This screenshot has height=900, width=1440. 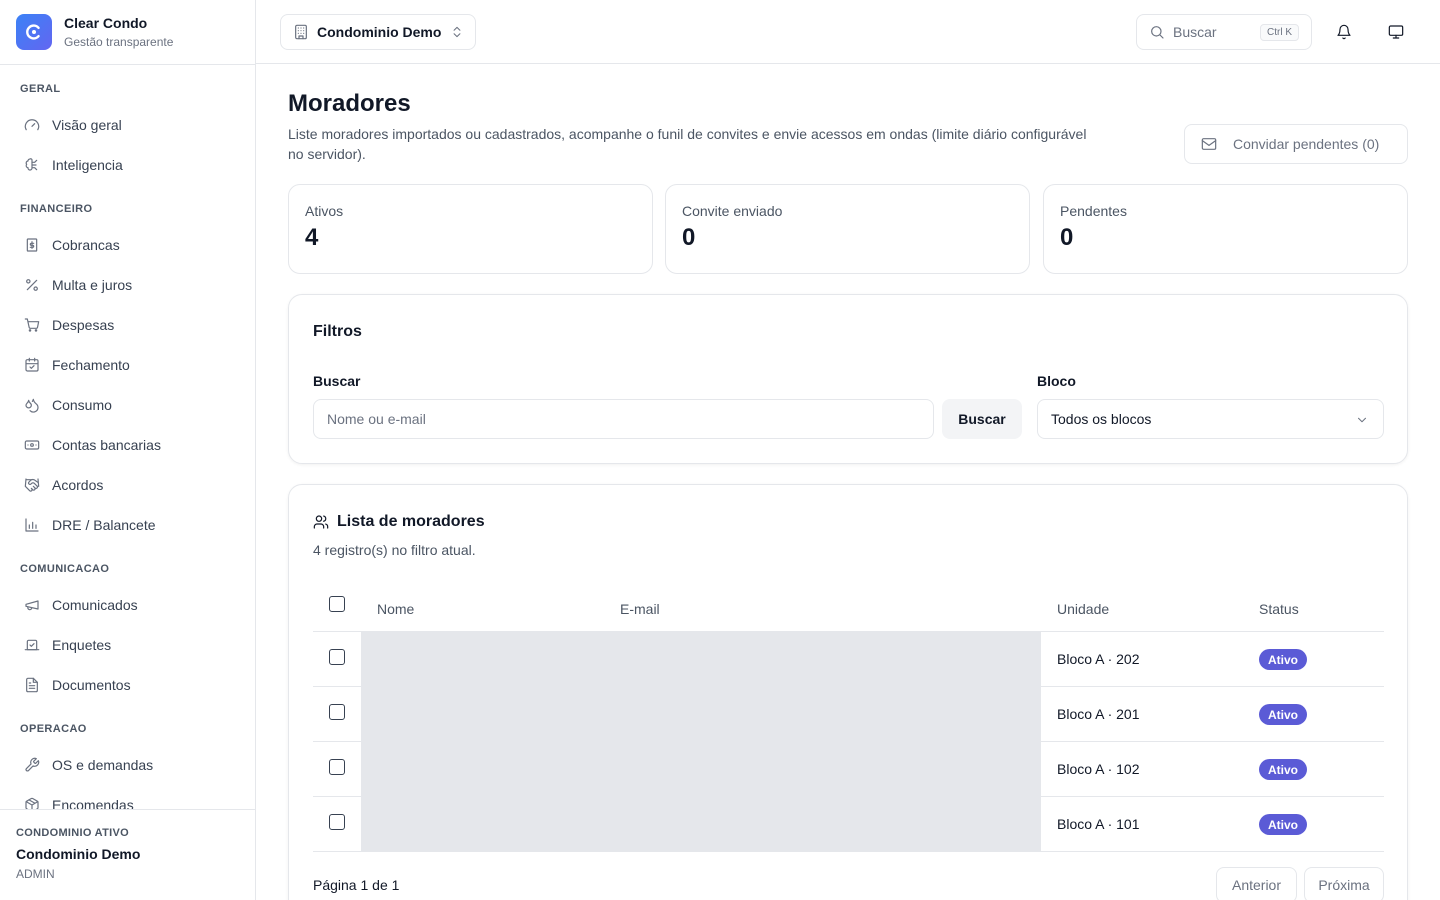 What do you see at coordinates (32, 325) in the screenshot?
I see `cart-icon` at bounding box center [32, 325].